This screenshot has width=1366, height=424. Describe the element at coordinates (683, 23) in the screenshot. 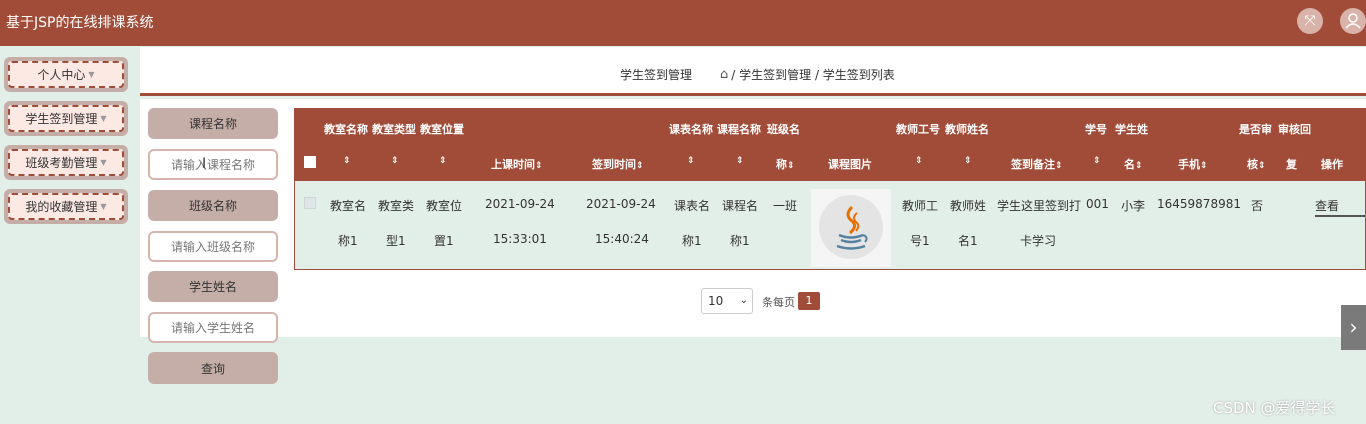

I see `top-bar: 基于JSP的在线排课系统 ⤧` at that location.